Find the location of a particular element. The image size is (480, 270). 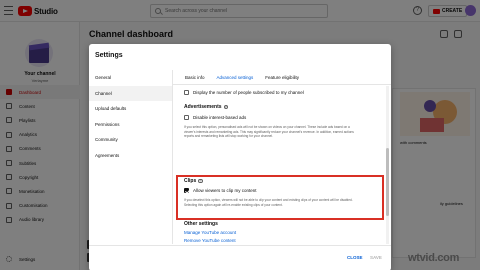

advertisements-heading: Advertisements ? is located at coordinates (206, 107).